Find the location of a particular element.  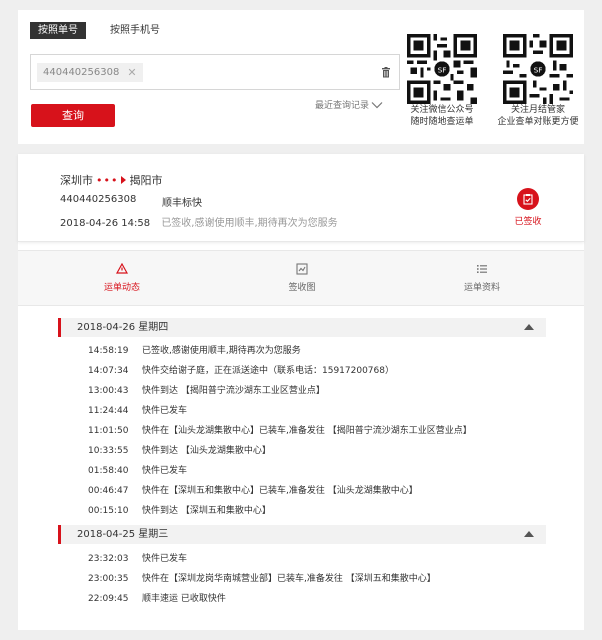

monthly-qr-caption-1: 关注月结管家 is located at coordinates (537, 110).